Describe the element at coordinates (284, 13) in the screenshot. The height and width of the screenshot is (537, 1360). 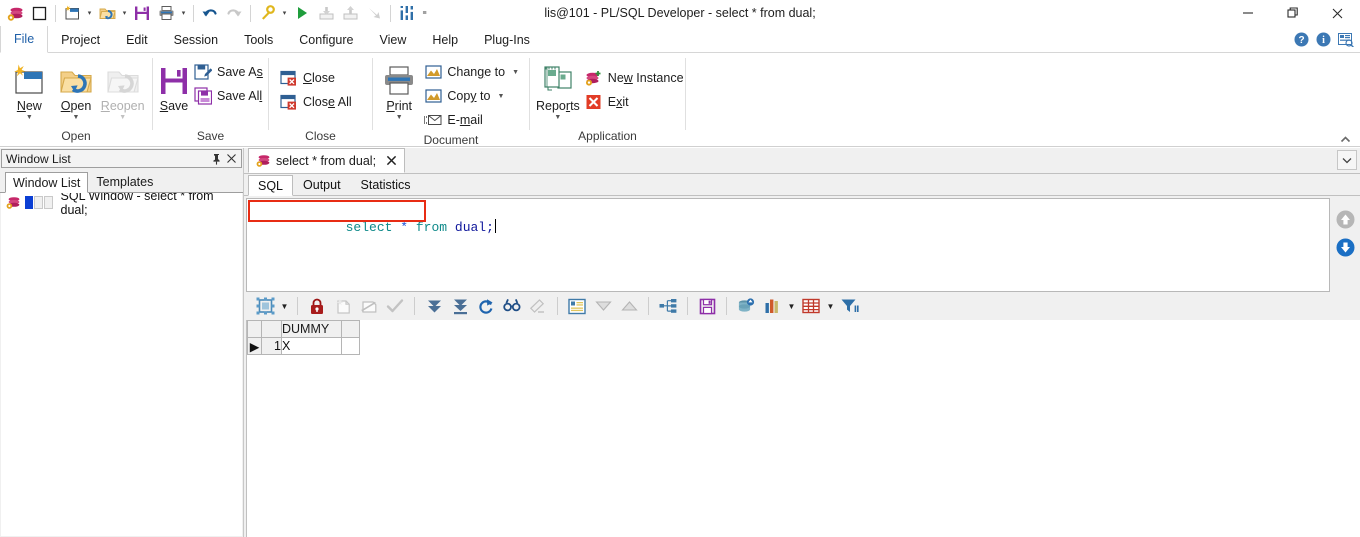
I see `explain-plan-dropdown-icon: ▾` at that location.